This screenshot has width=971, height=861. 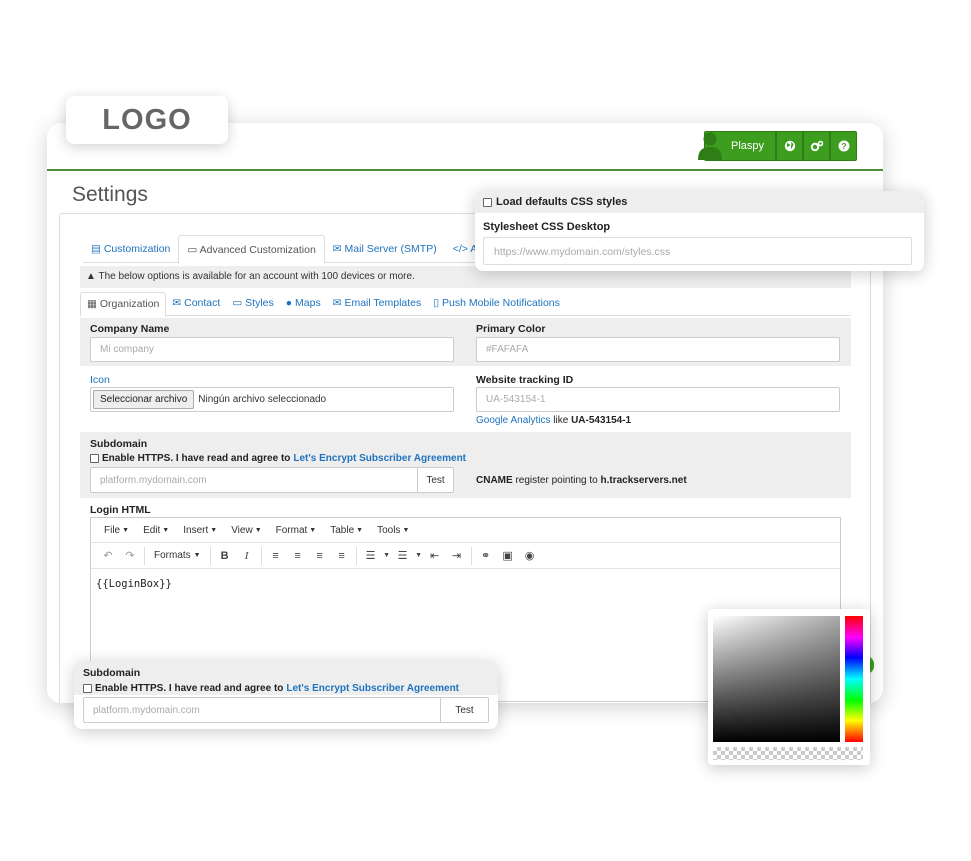 I want to click on subdomain-card-test-button: Test, so click(x=464, y=710).